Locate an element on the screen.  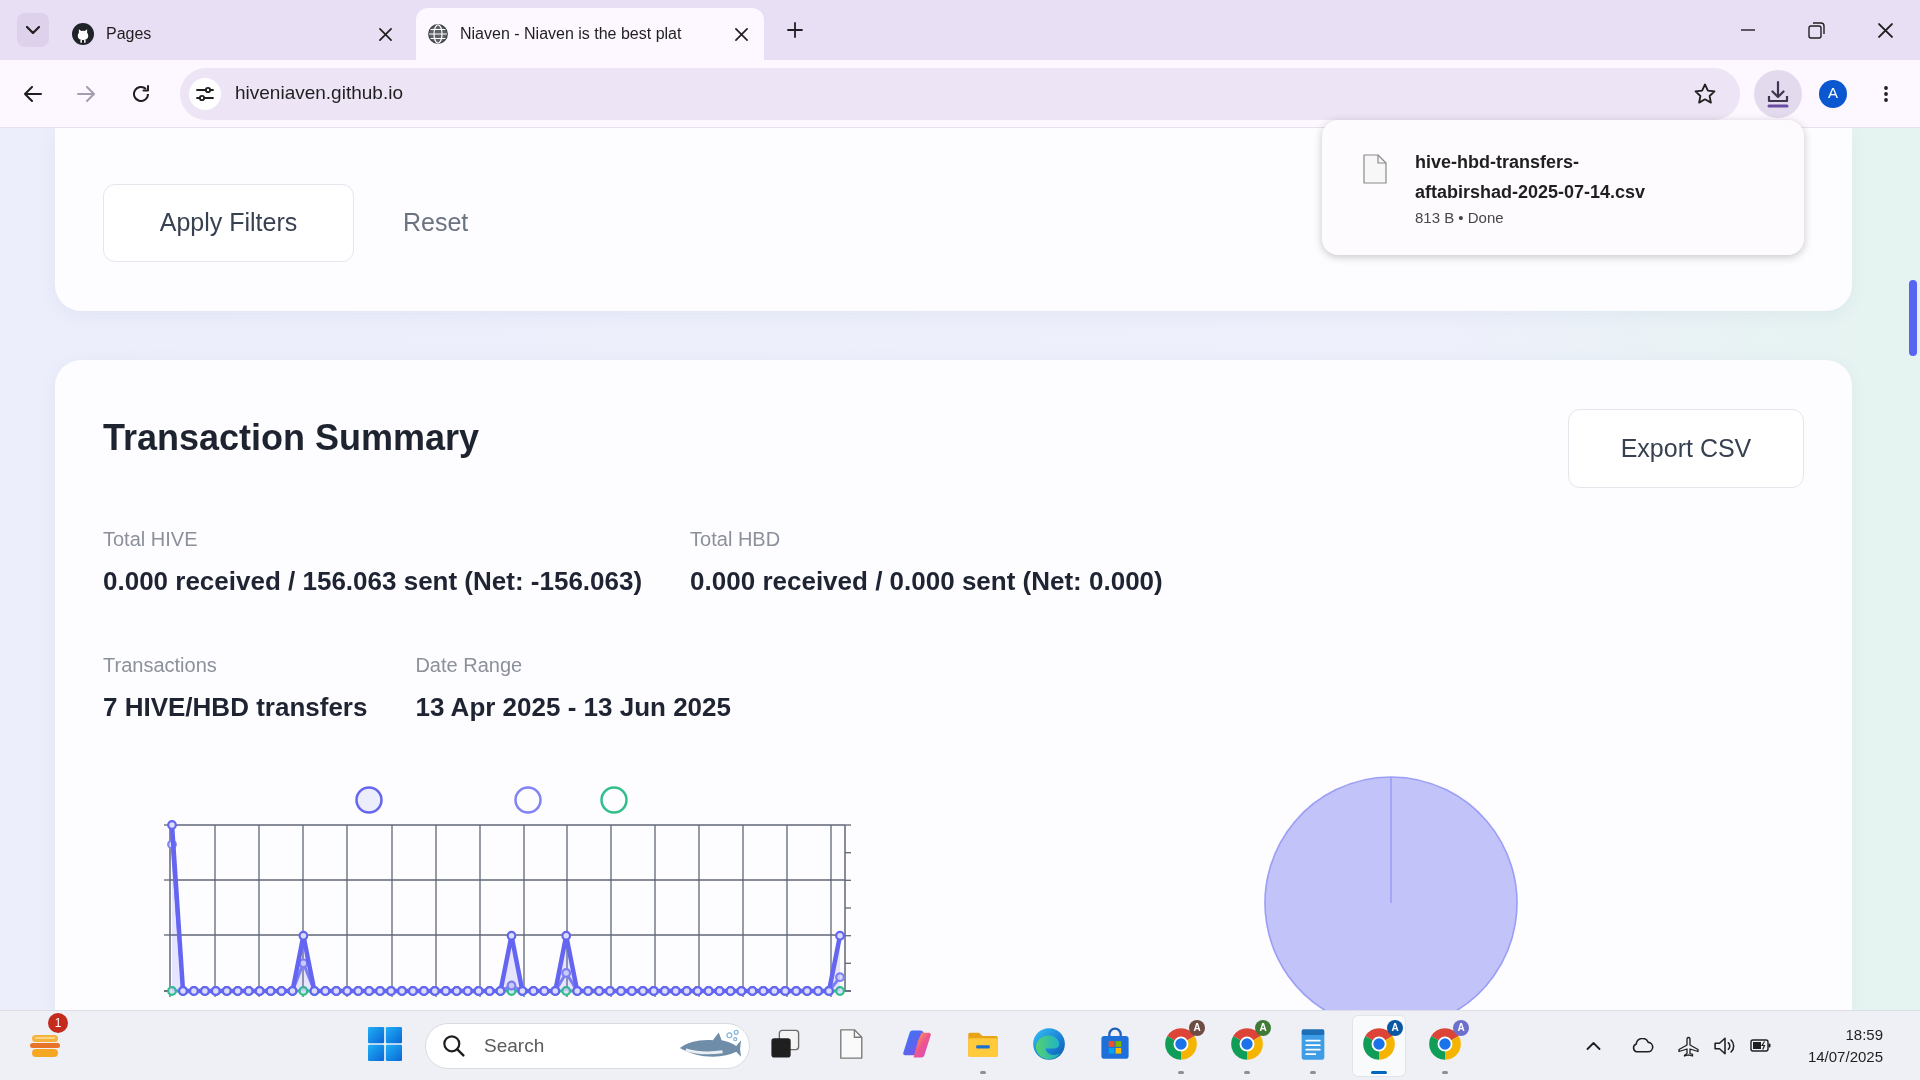
cat-logo-icon is located at coordinates (83, 34).